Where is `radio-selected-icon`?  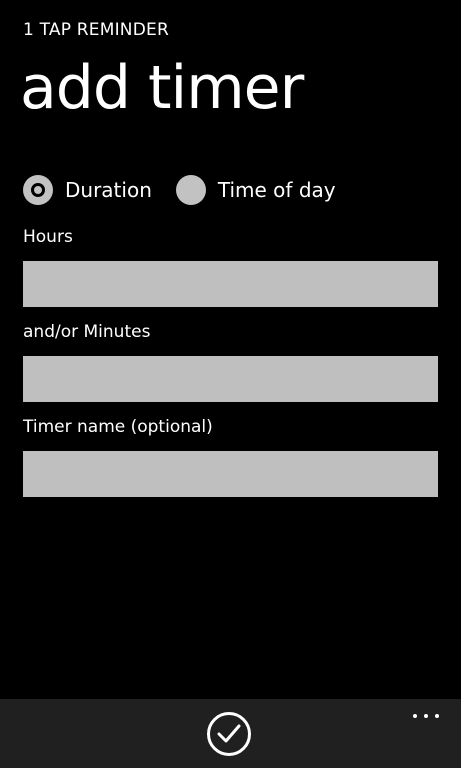 radio-selected-icon is located at coordinates (38, 190).